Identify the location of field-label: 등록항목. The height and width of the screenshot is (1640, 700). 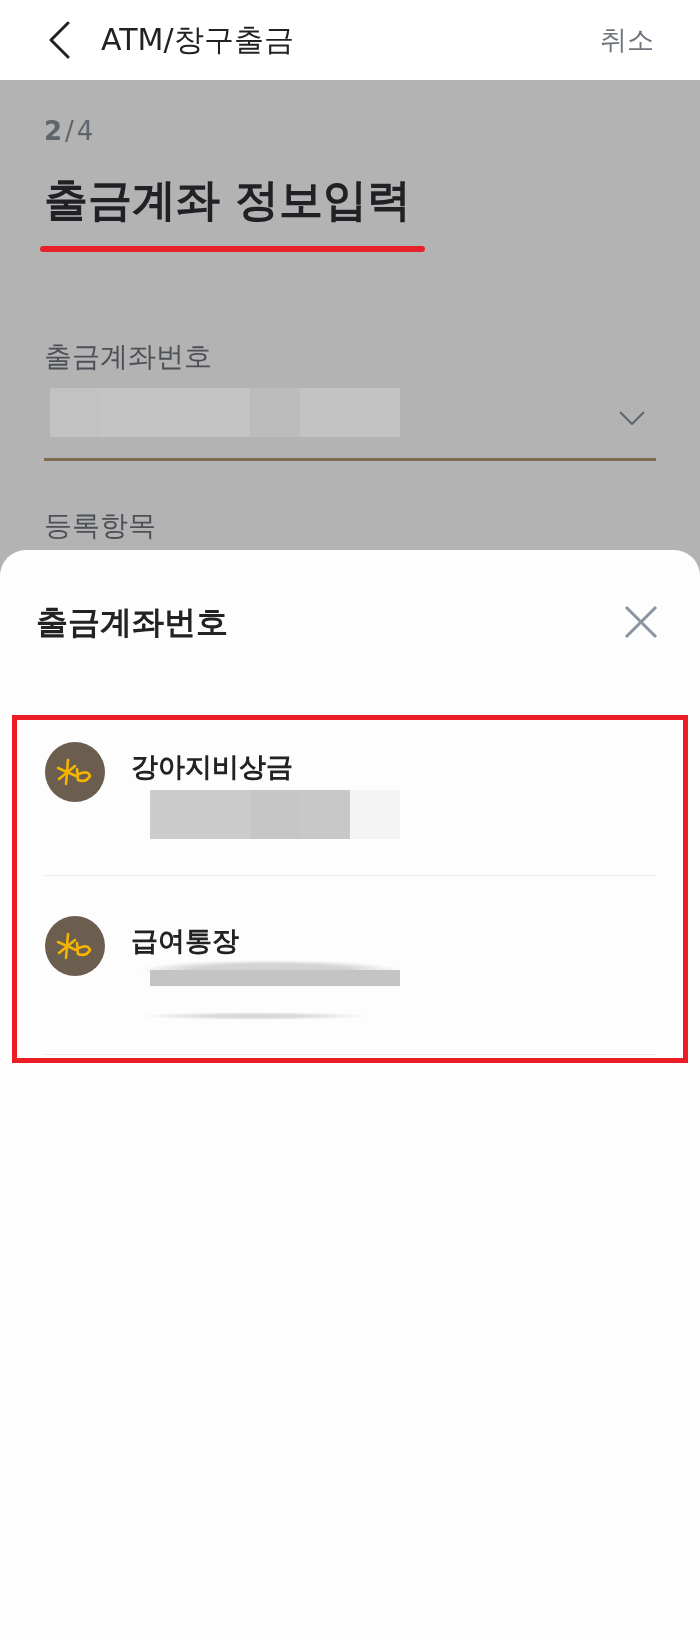
(100, 526).